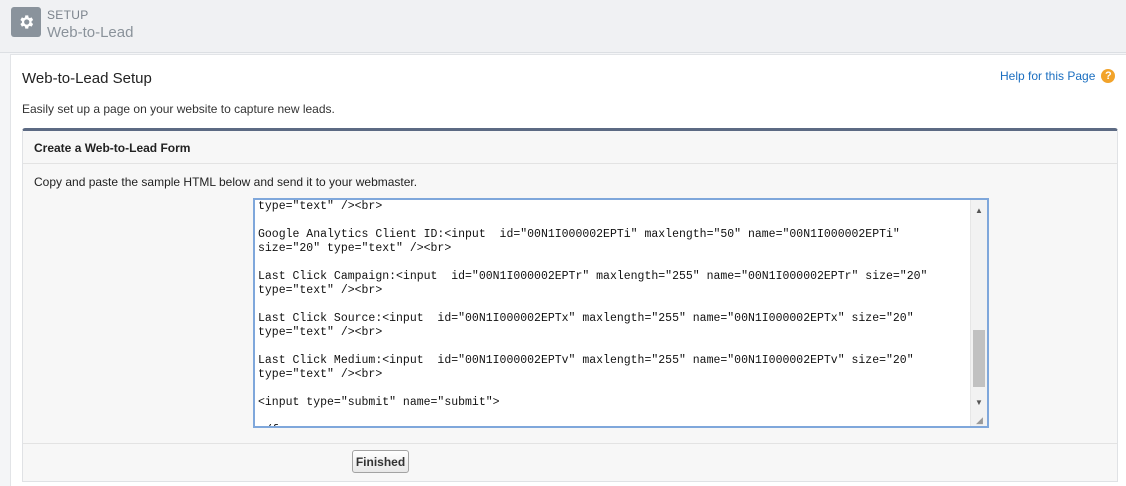  Describe the element at coordinates (1108, 76) in the screenshot. I see `question-icon: ?` at that location.